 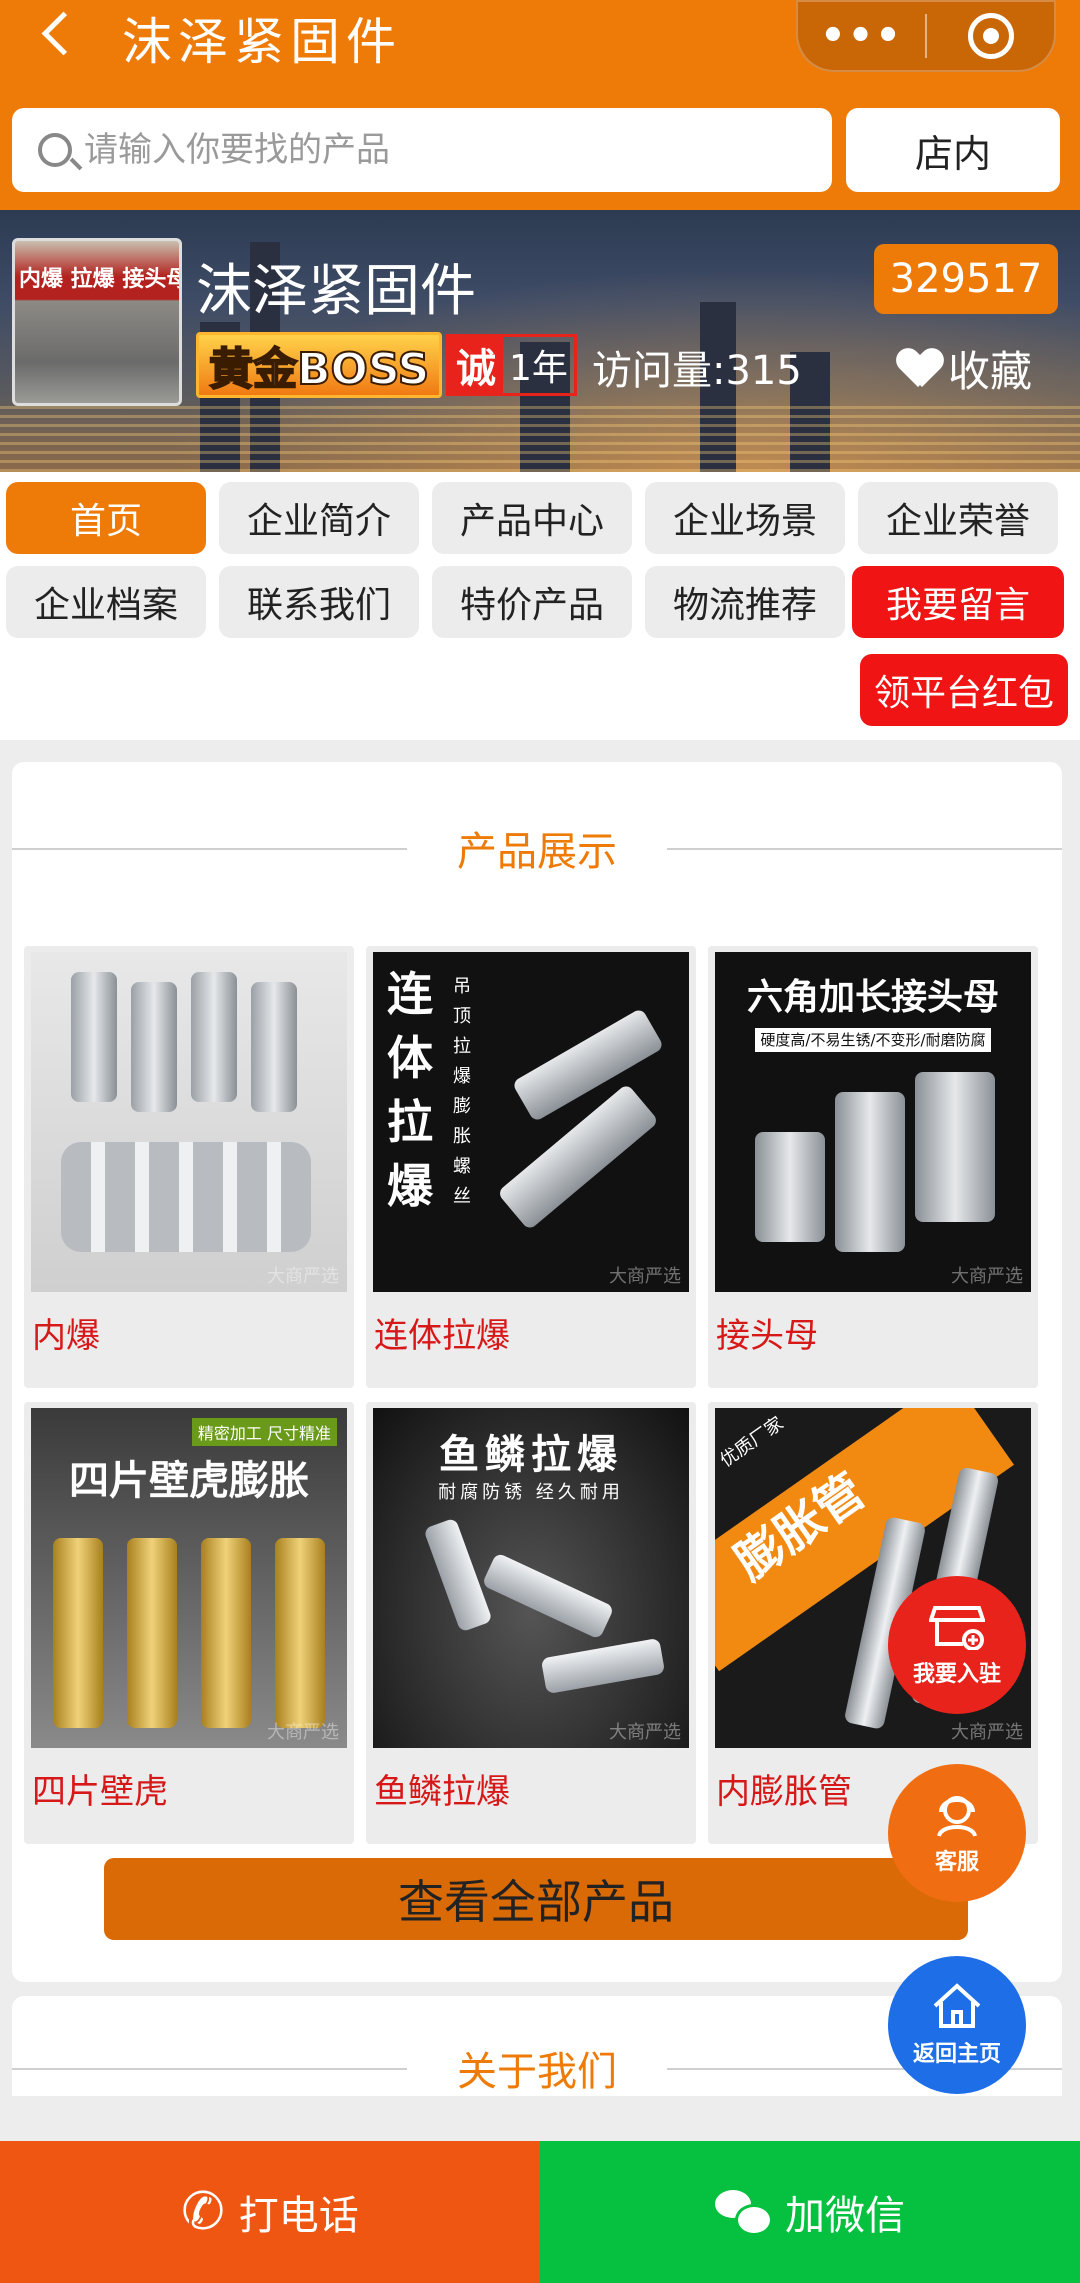 What do you see at coordinates (531, 1455) in the screenshot?
I see `product-image-title: 鱼鳞拉爆` at bounding box center [531, 1455].